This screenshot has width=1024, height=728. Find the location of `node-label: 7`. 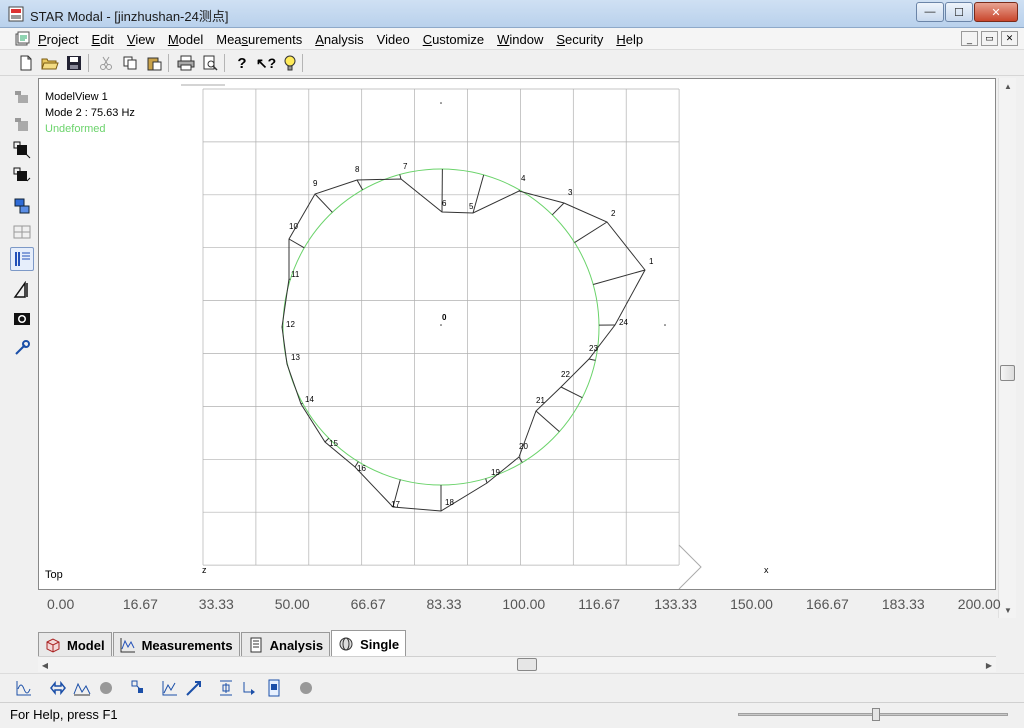

node-label: 7 is located at coordinates (405, 166).